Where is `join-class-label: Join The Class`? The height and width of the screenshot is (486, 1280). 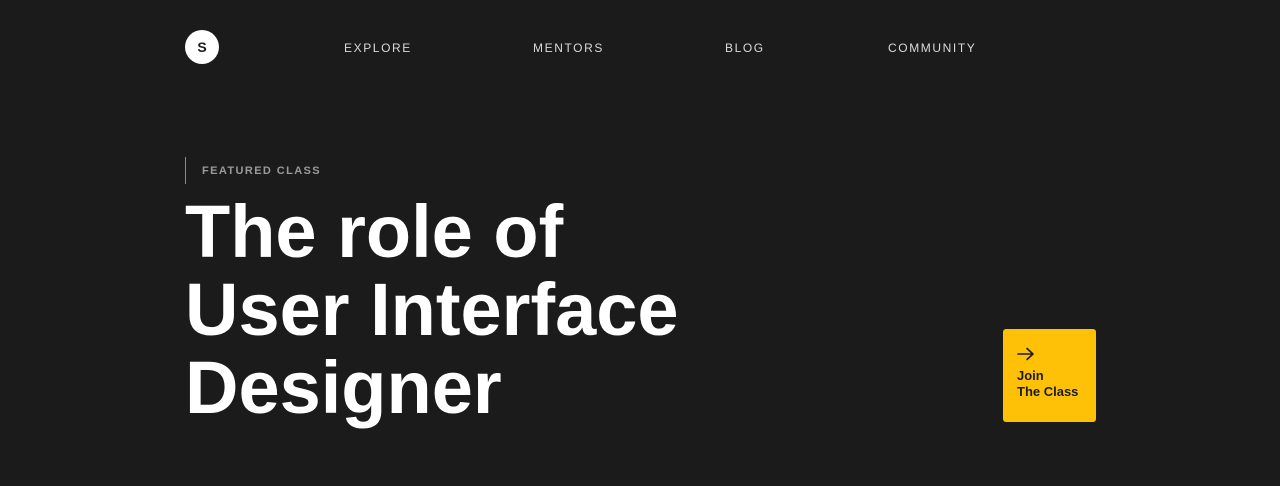 join-class-label: Join The Class is located at coordinates (1056, 384).